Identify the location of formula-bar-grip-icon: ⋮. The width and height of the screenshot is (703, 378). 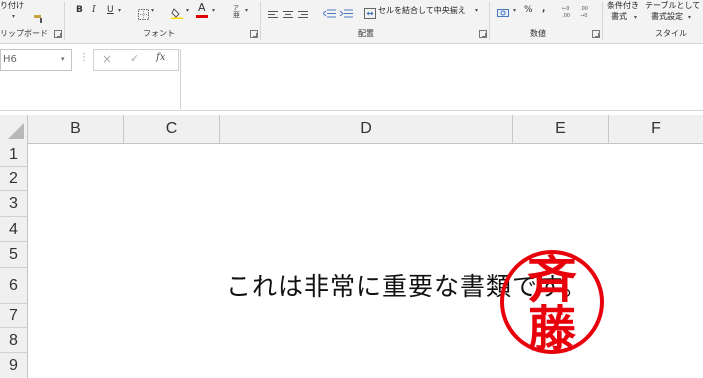
(84, 58).